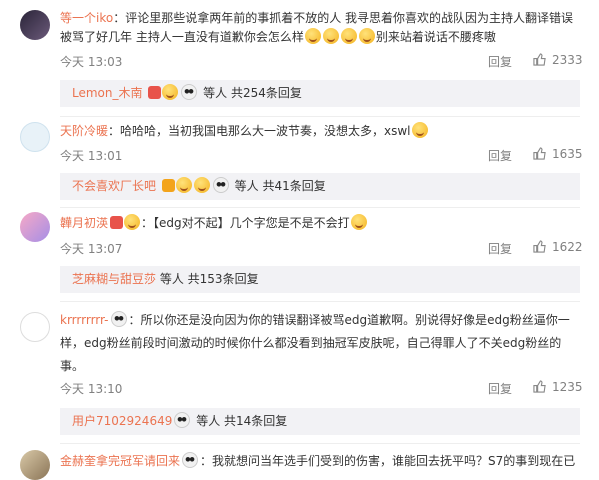  I want to click on timestamp: 今天 13:07, so click(91, 249).